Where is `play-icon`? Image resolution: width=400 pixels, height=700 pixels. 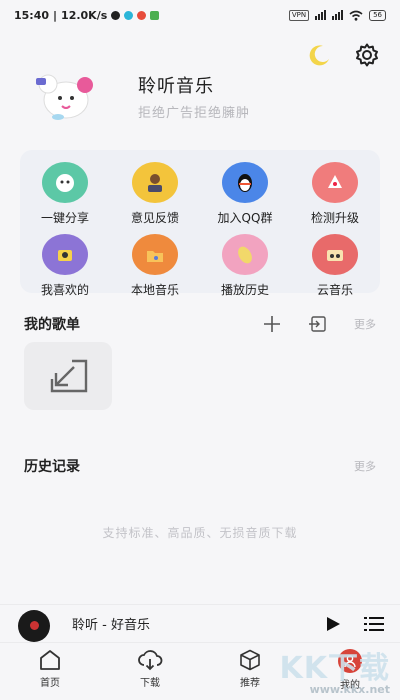 play-icon is located at coordinates (333, 624).